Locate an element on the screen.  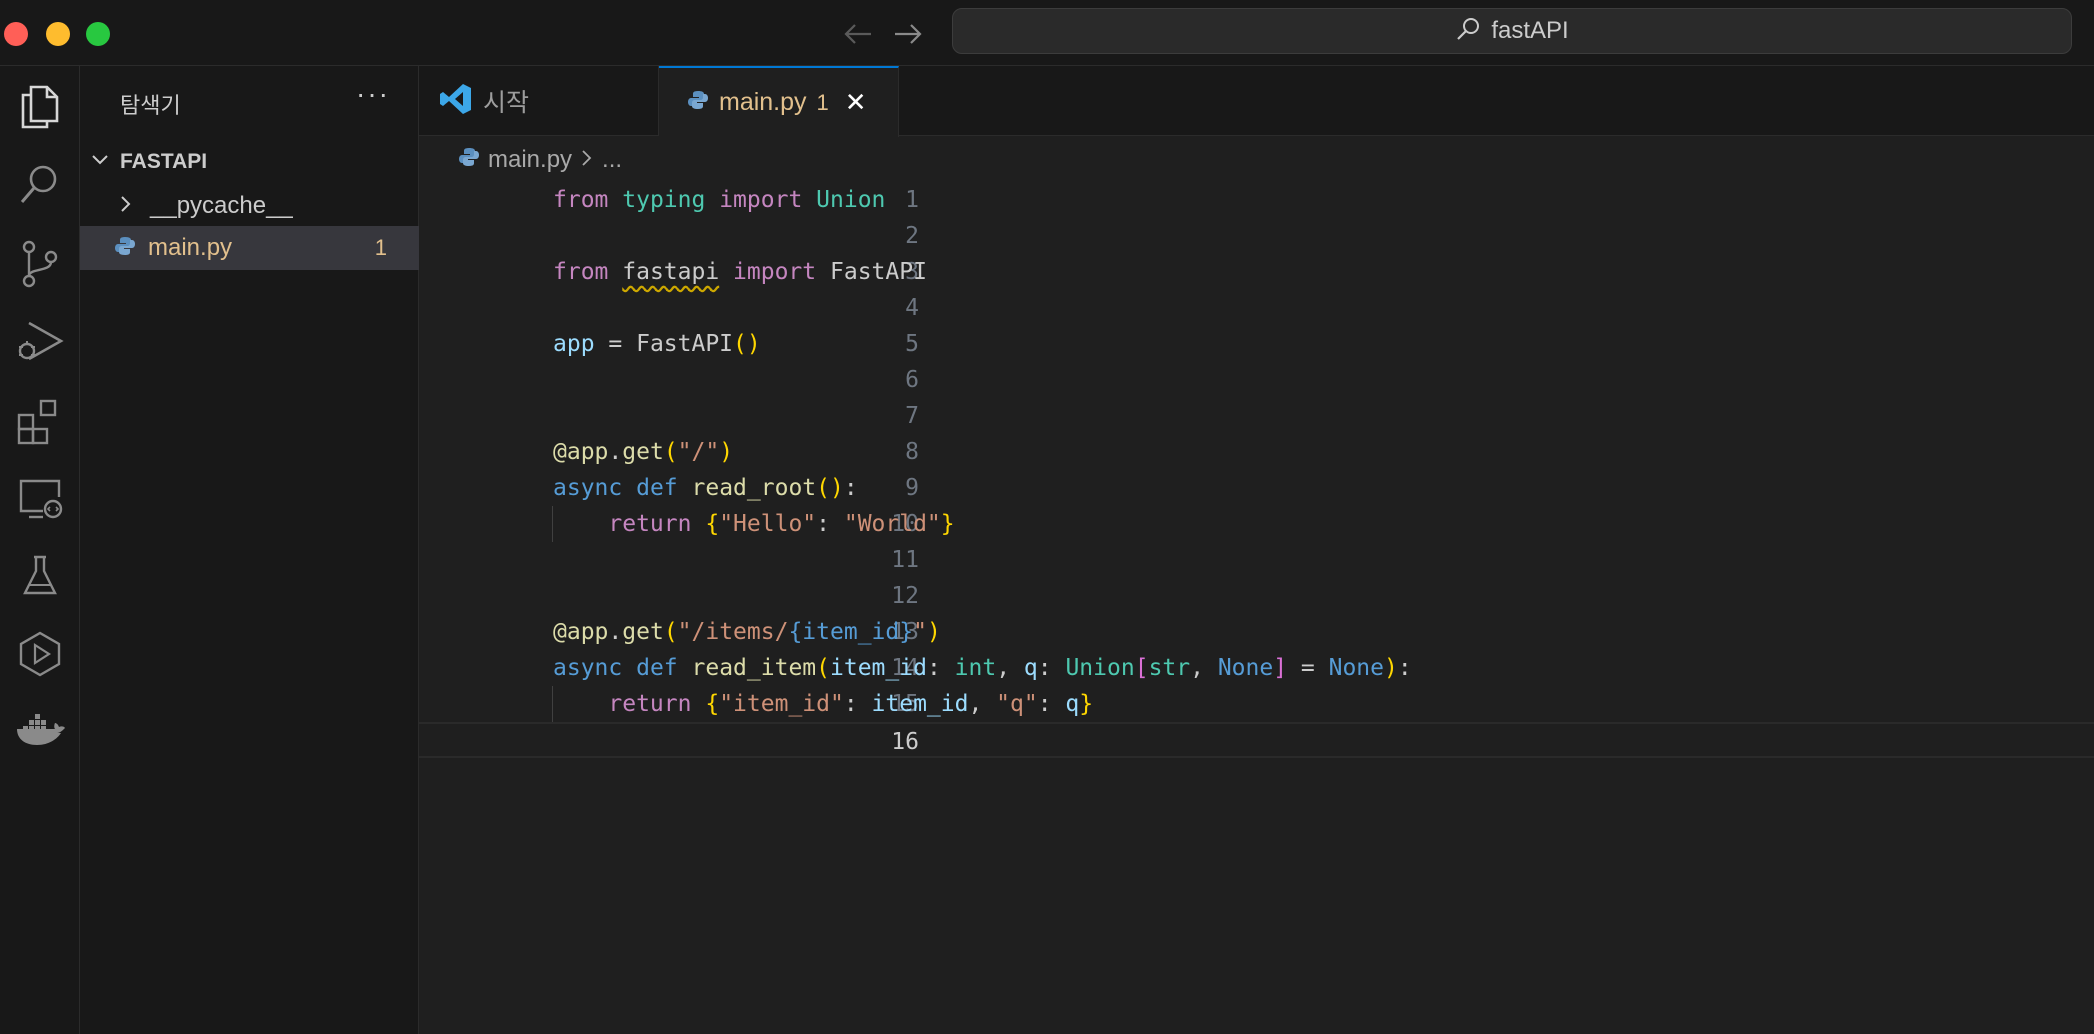
folder-label: FASTAPI is located at coordinates (164, 161).